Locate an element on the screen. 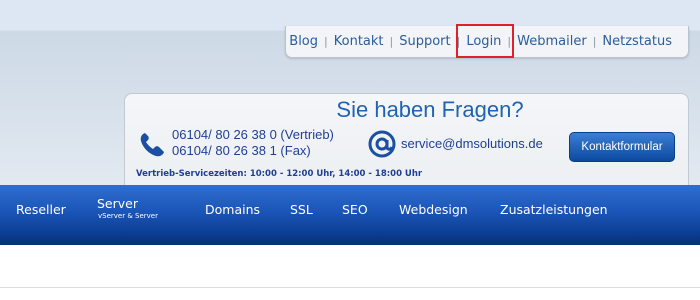  nav-item-reseller: Reseller is located at coordinates (41, 212).